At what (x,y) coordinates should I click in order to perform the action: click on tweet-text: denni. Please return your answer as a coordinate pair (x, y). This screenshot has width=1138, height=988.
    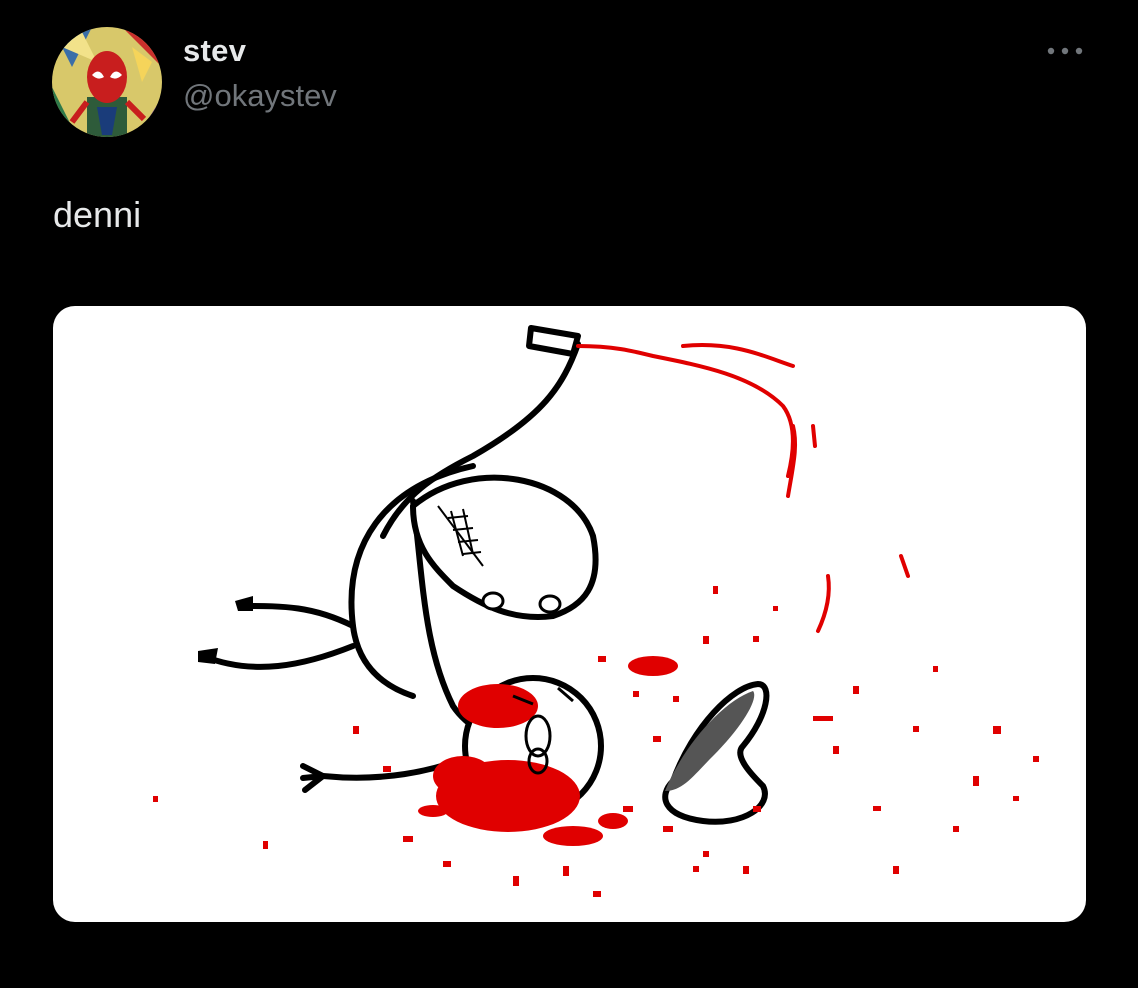
    Looking at the image, I should click on (97, 214).